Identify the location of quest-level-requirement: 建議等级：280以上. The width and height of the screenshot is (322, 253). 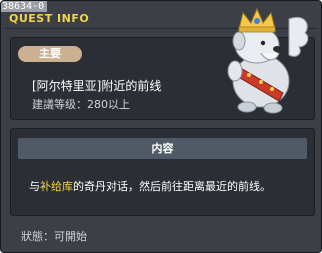
(81, 104).